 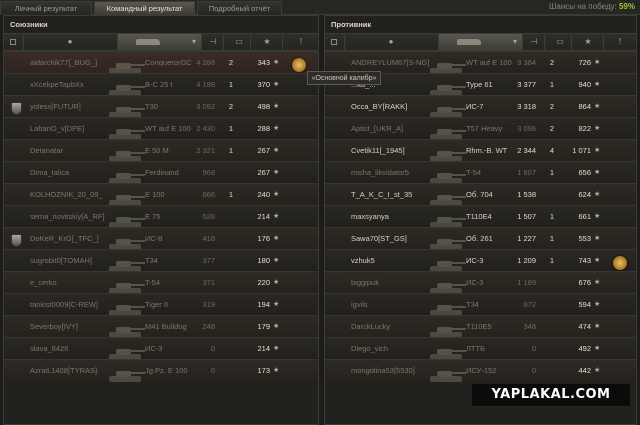 I want to click on medal-tooltip: «Основной калибр», so click(x=344, y=78).